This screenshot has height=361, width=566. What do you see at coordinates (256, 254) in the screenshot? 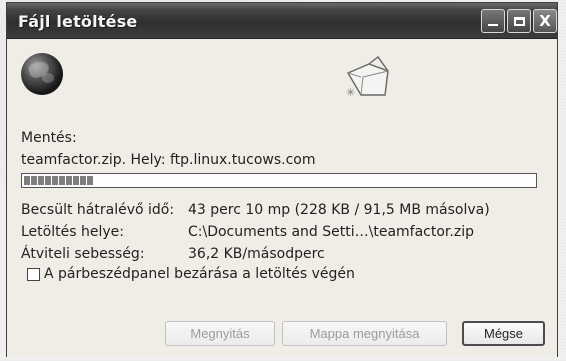
I see `transfer-speed-value: 36,2 KB/másodperc` at bounding box center [256, 254].